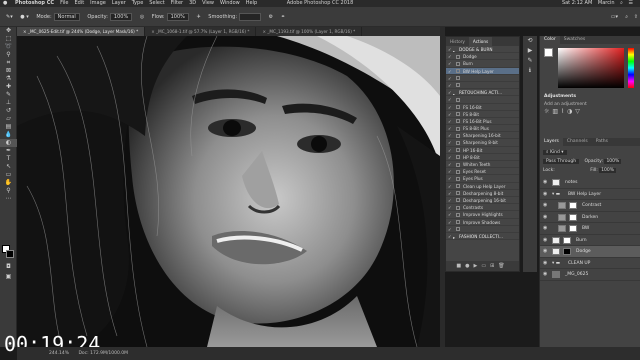  What do you see at coordinates (590, 252) in the screenshot?
I see `layer-row: ◉ Dodge` at bounding box center [590, 252].